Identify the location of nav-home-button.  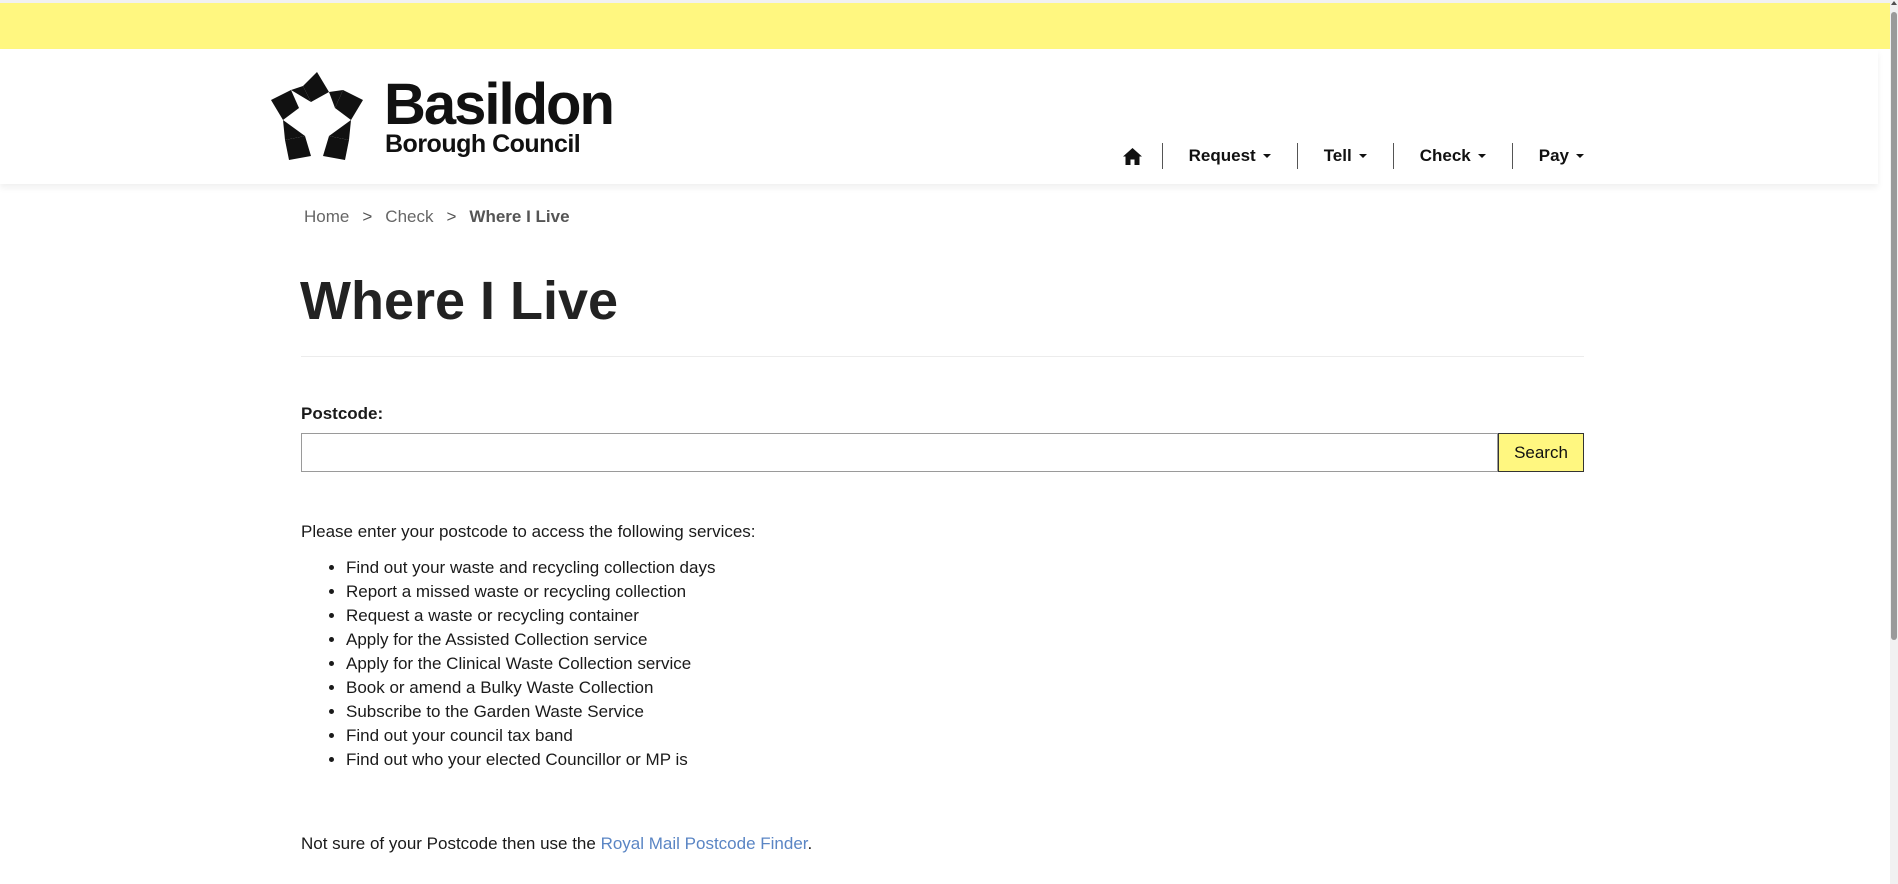
(1140, 156).